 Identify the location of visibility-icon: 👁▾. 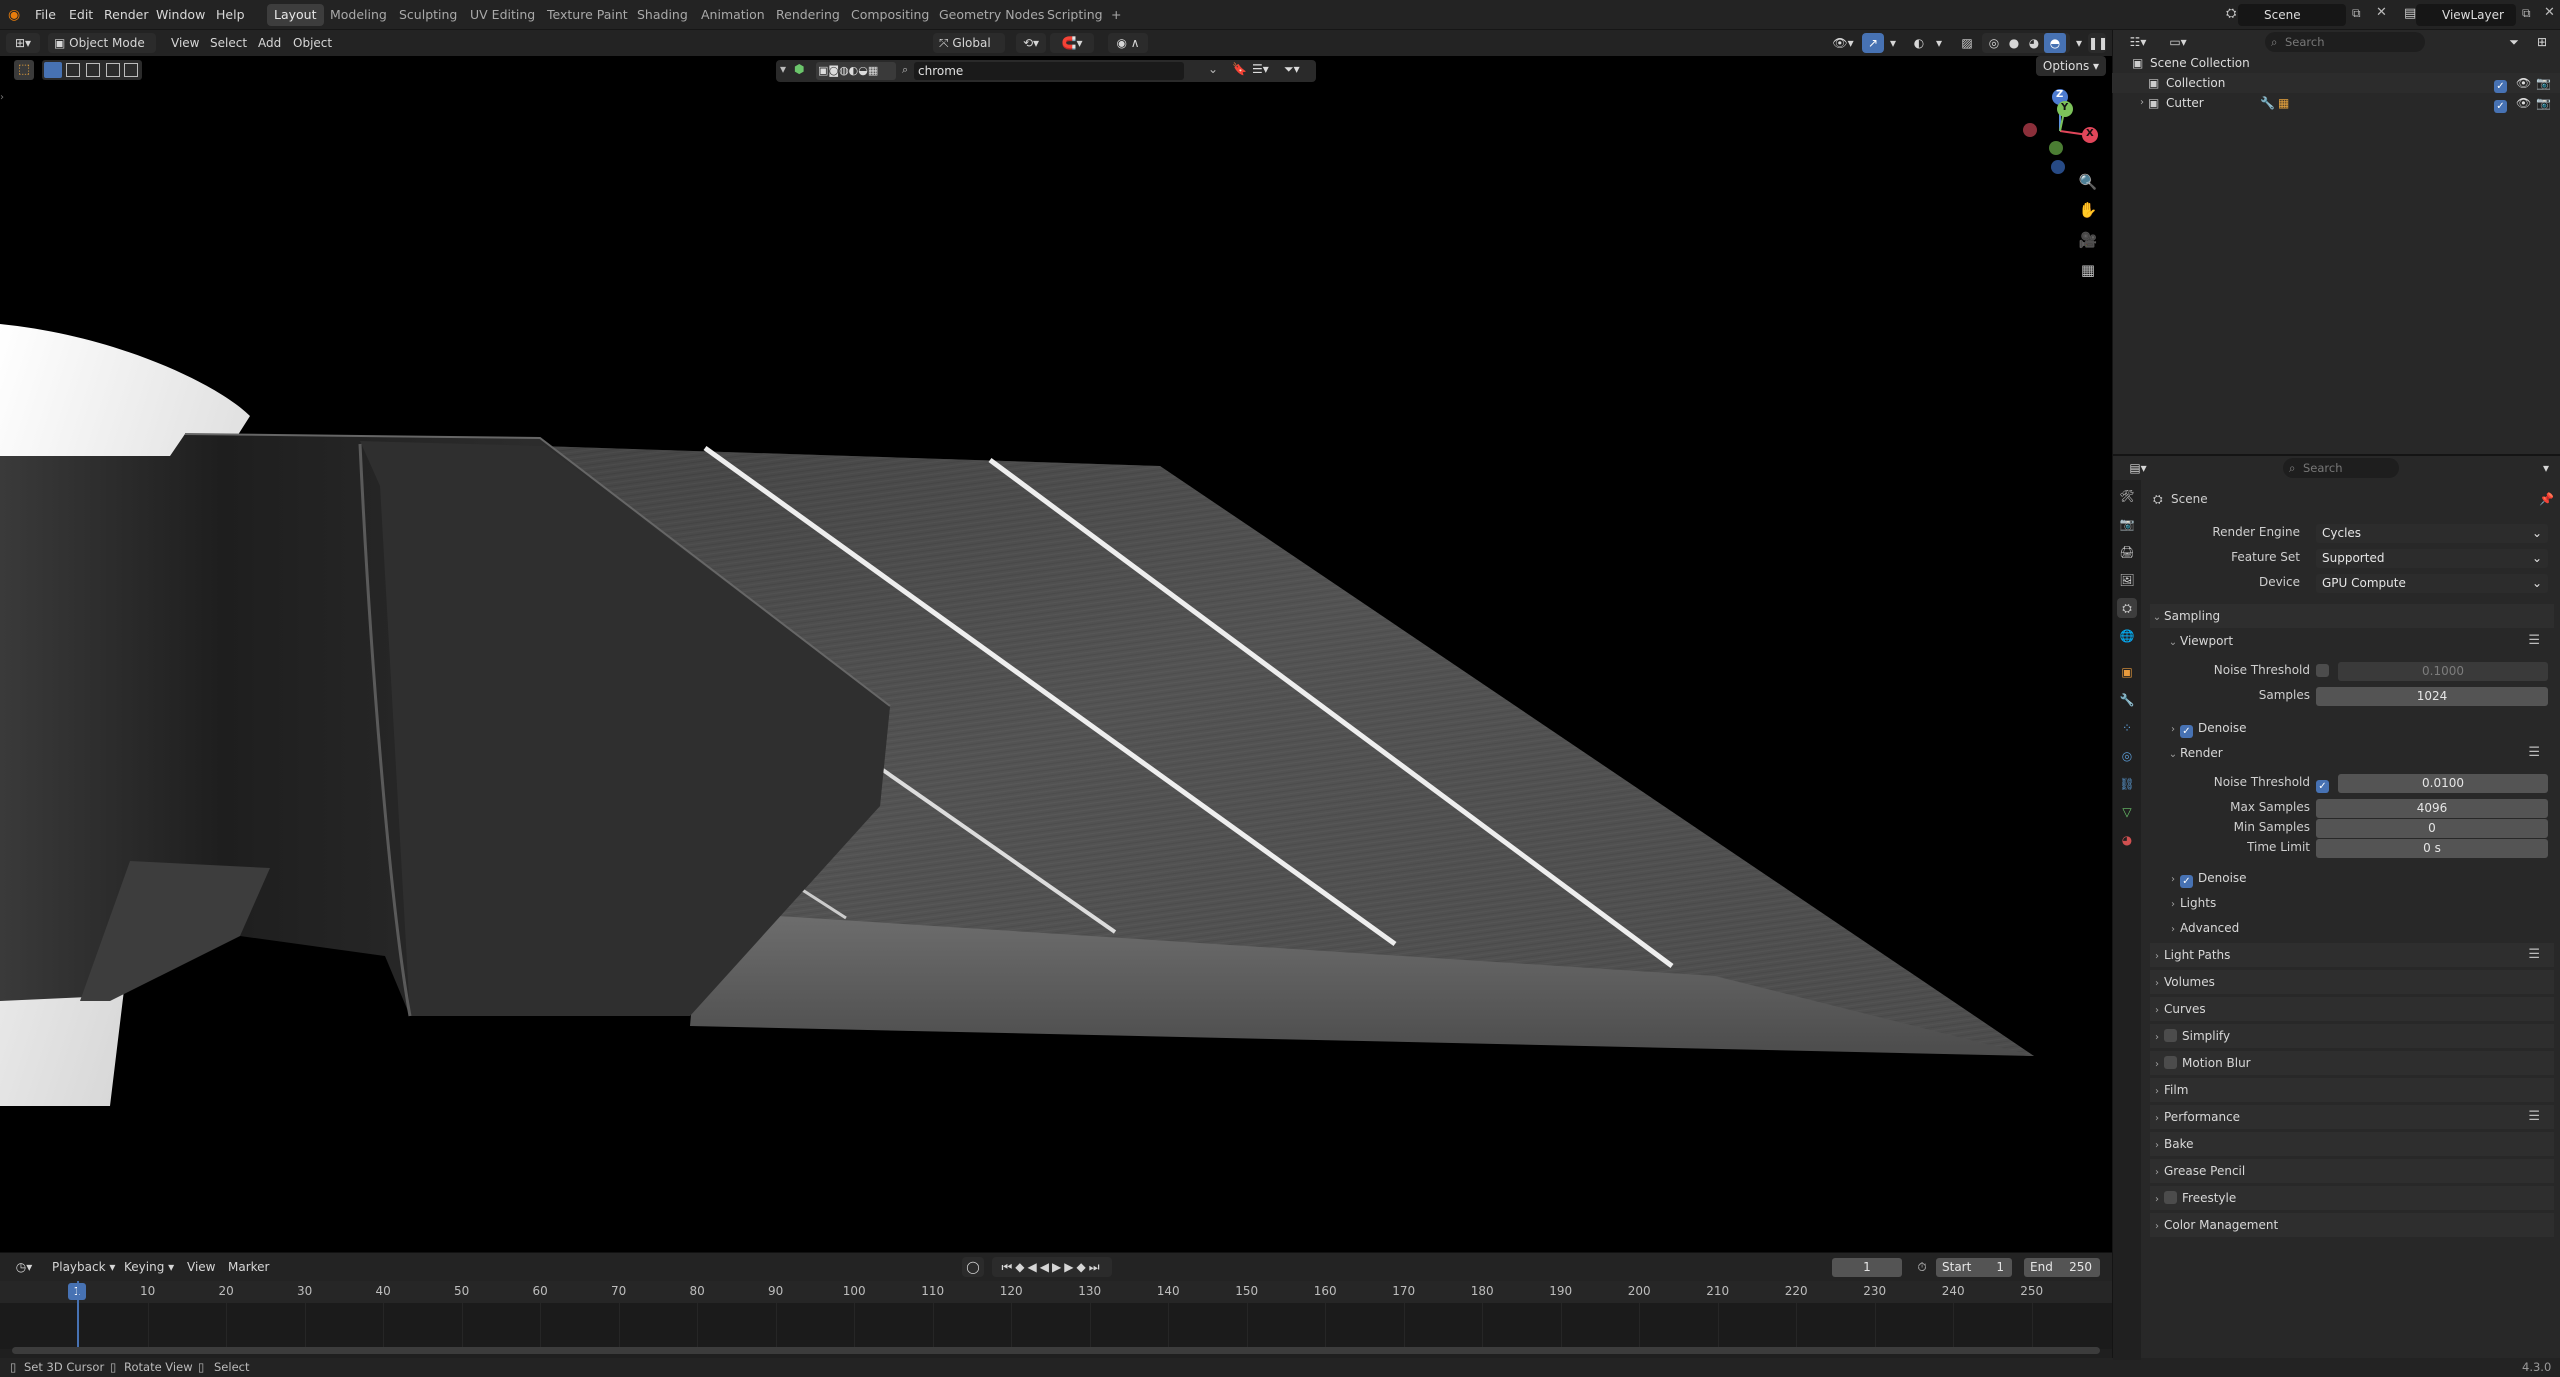
(1843, 43).